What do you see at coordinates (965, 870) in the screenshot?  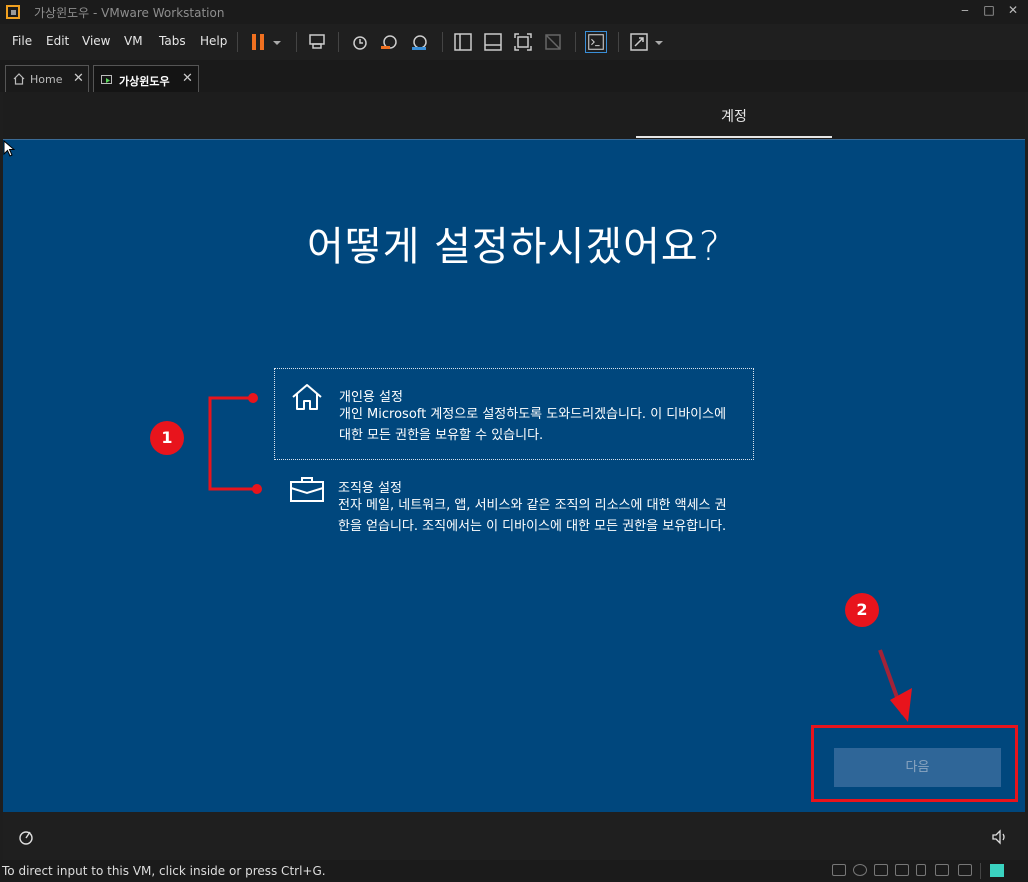 I see `display-icon` at bounding box center [965, 870].